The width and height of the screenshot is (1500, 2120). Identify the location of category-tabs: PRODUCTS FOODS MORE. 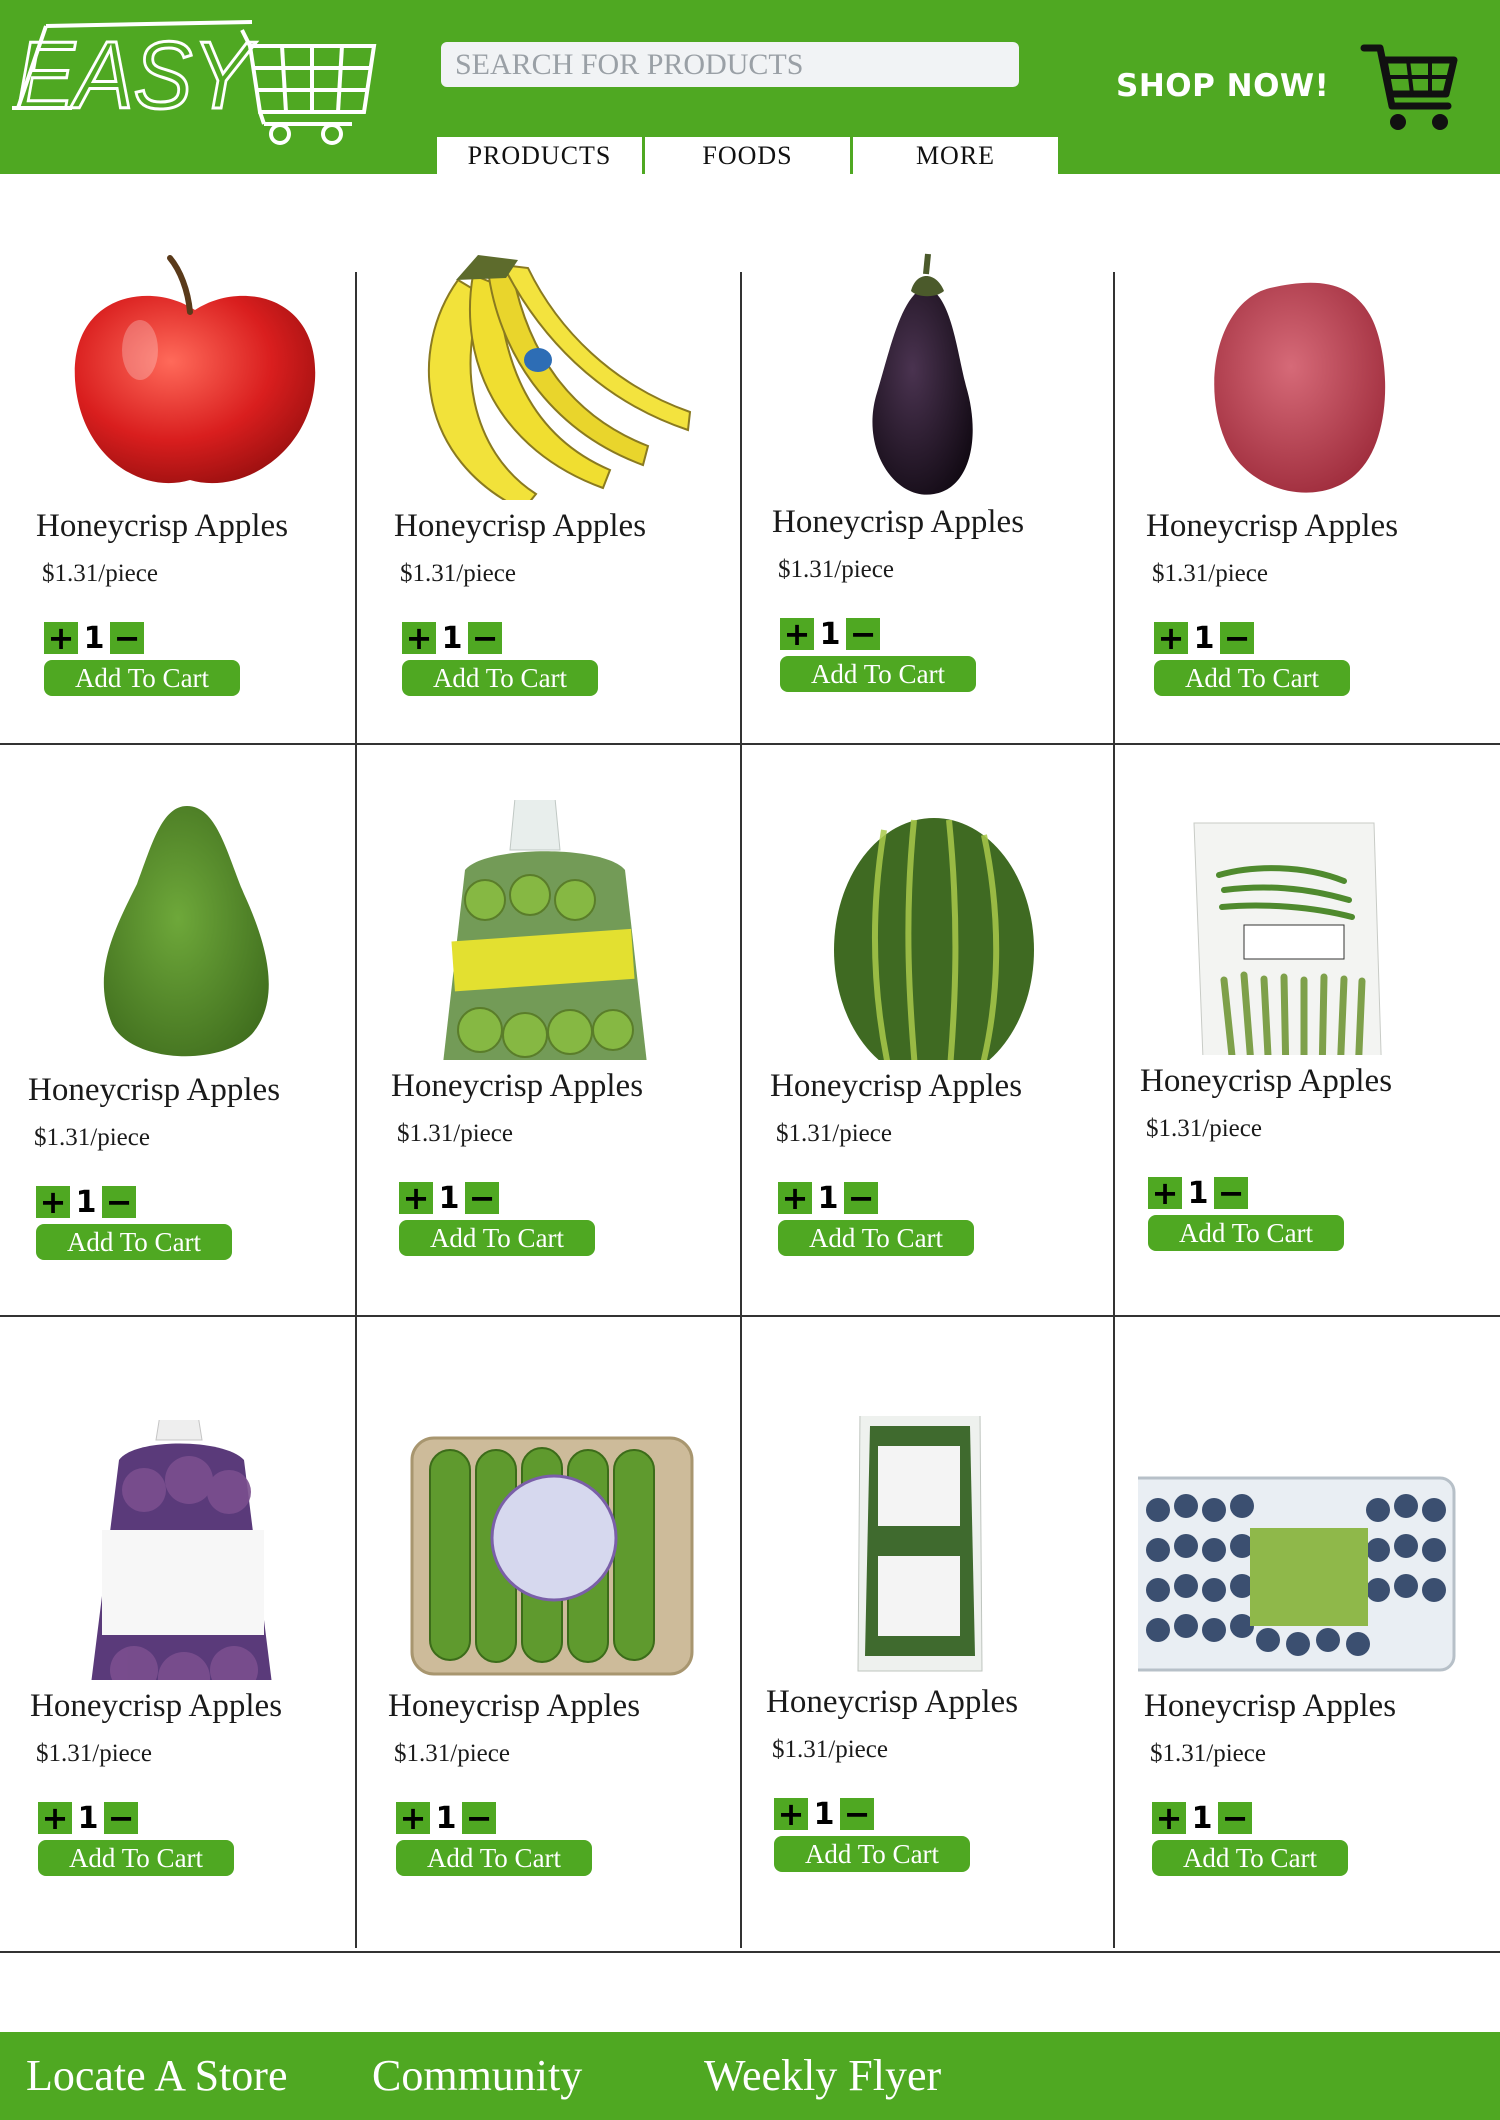
(747, 155).